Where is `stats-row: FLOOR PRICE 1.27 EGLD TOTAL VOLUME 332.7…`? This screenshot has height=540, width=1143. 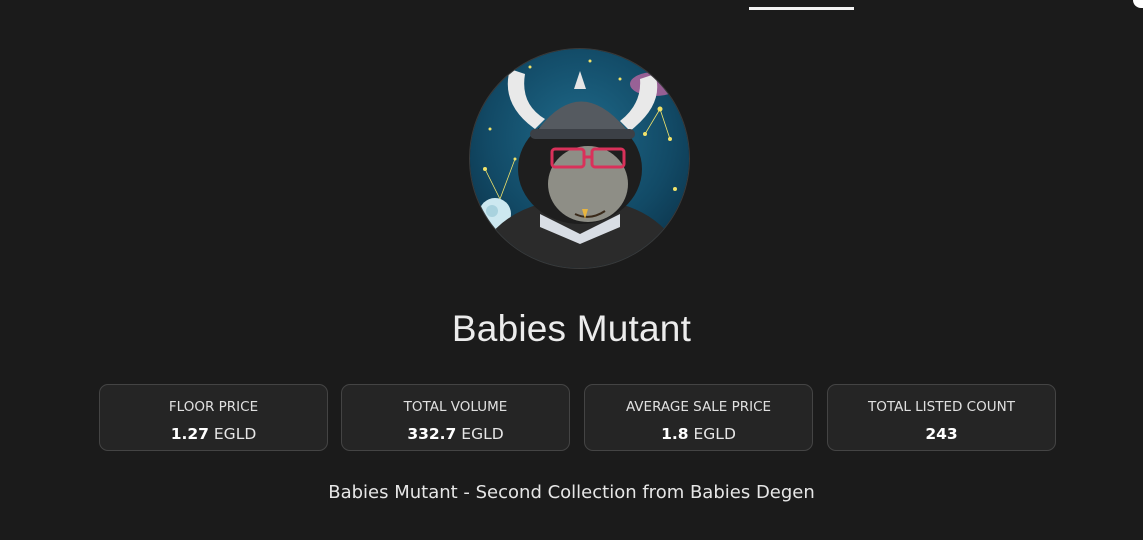 stats-row: FLOOR PRICE 1.27 EGLD TOTAL VOLUME 332.7… is located at coordinates (578, 418).